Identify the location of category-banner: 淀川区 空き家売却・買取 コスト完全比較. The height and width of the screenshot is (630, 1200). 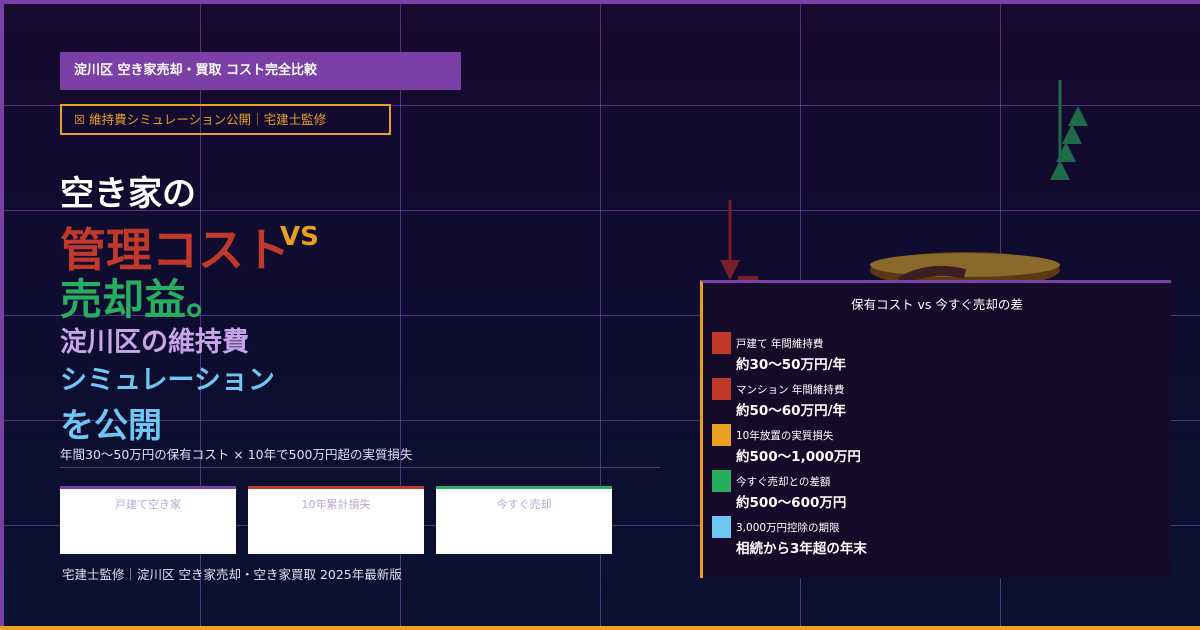
(260, 71).